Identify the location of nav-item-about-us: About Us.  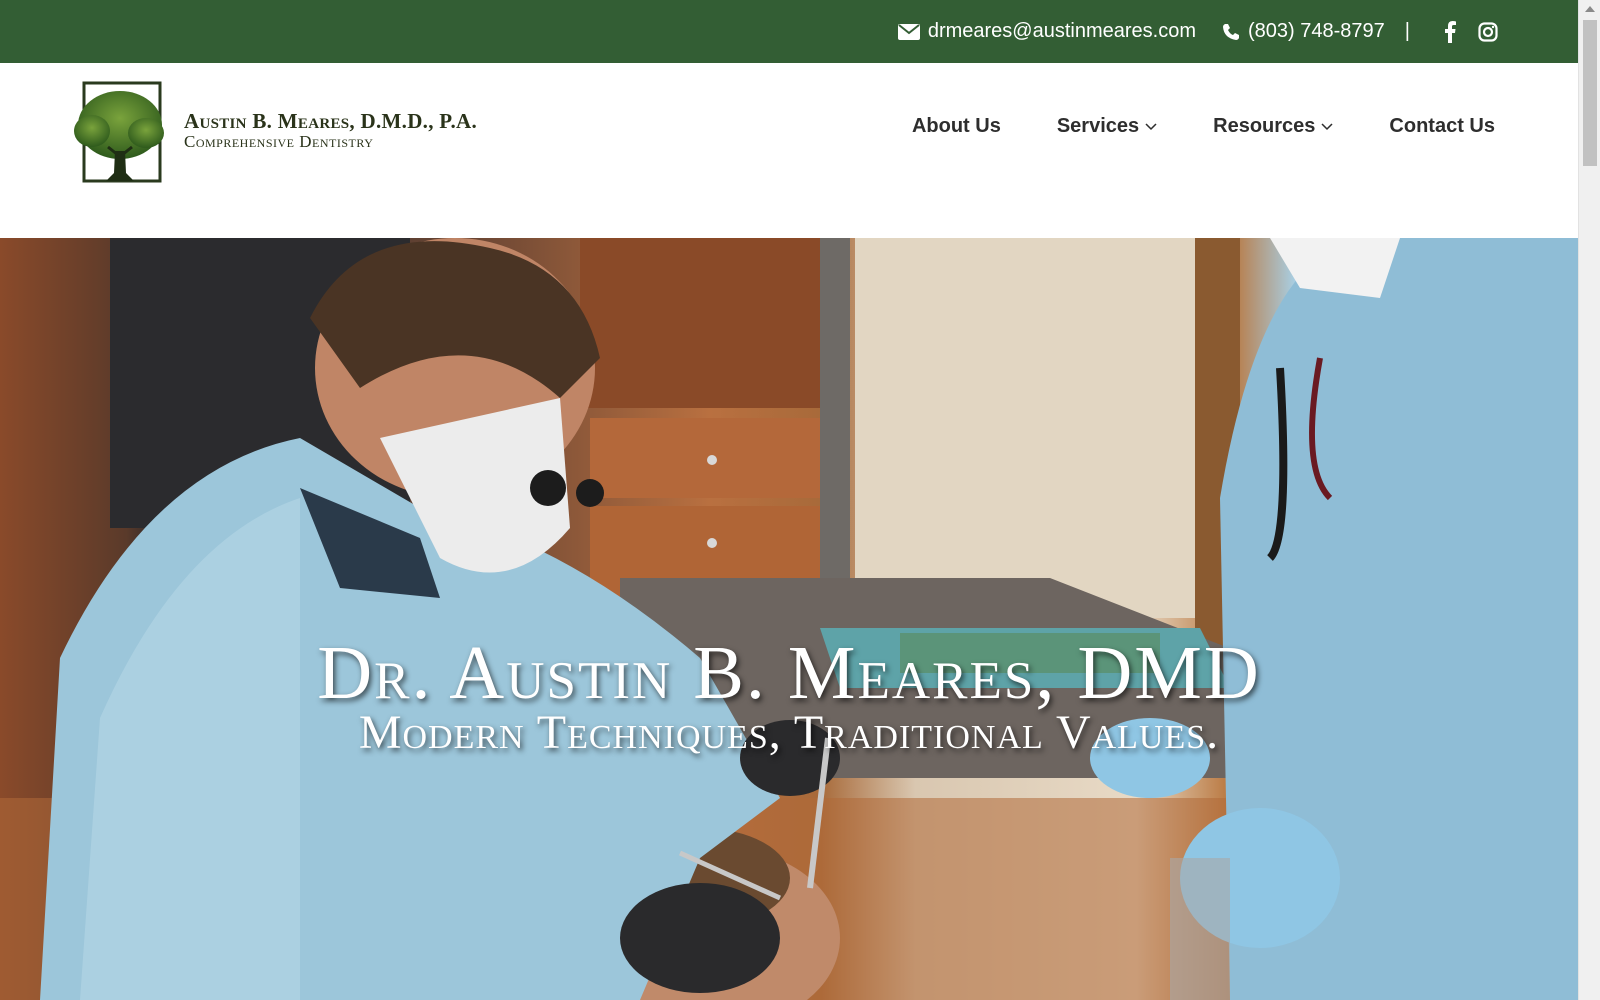
(956, 126).